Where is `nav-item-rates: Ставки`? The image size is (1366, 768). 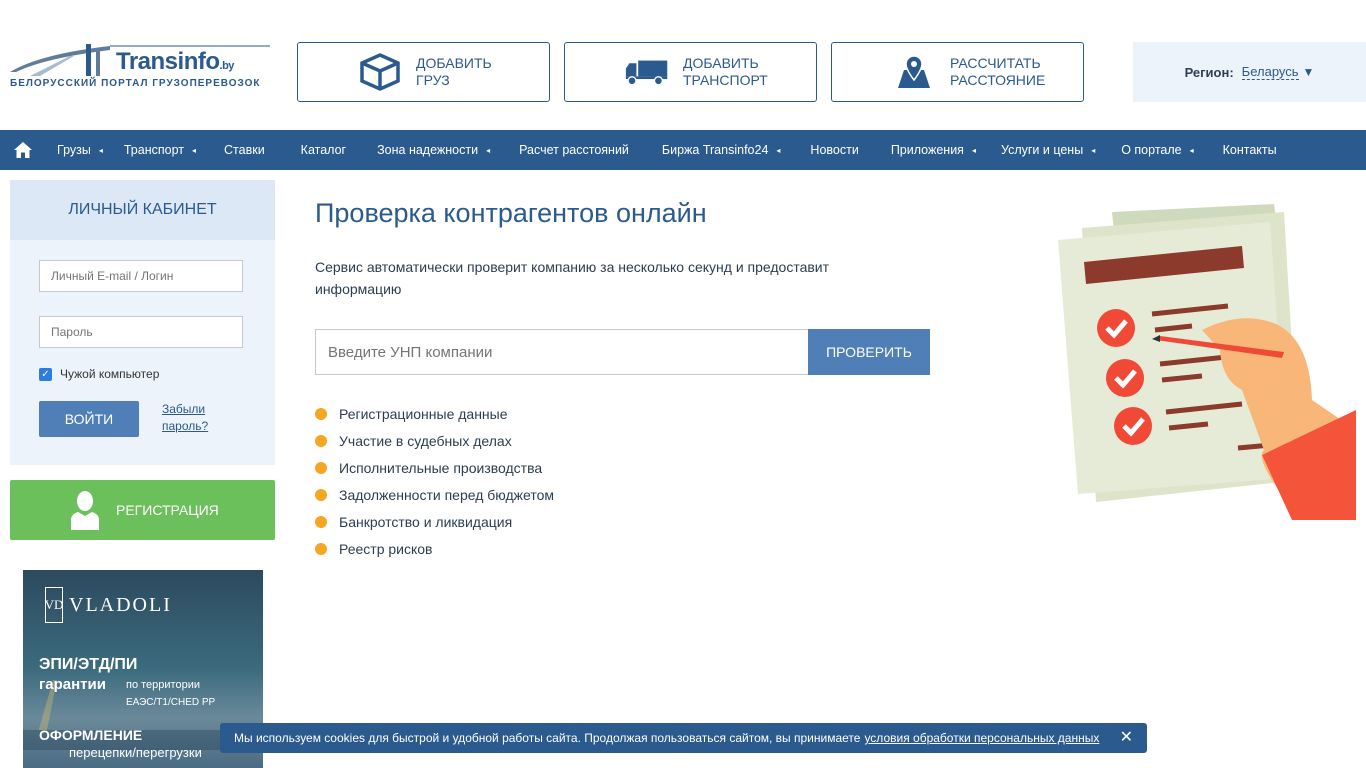
nav-item-rates: Ставки is located at coordinates (244, 150).